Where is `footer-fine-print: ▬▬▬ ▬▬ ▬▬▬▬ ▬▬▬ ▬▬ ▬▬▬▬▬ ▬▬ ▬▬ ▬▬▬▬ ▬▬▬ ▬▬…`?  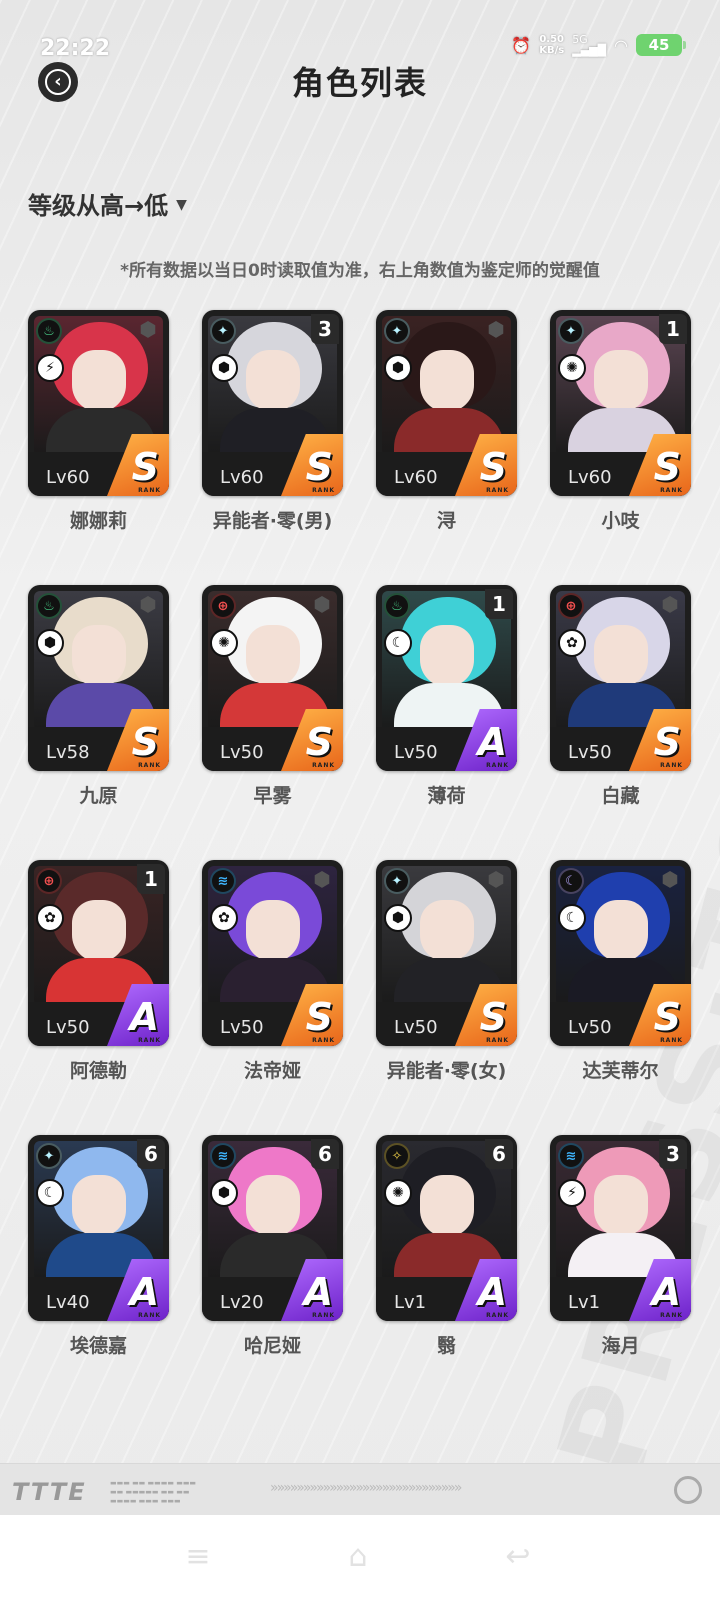
footer-fine-print: ▬▬▬ ▬▬ ▬▬▬▬ ▬▬▬ ▬▬ ▬▬▬▬▬ ▬▬ ▬▬ ▬▬▬▬ ▬▬▬ ▬▬… is located at coordinates (153, 1492).